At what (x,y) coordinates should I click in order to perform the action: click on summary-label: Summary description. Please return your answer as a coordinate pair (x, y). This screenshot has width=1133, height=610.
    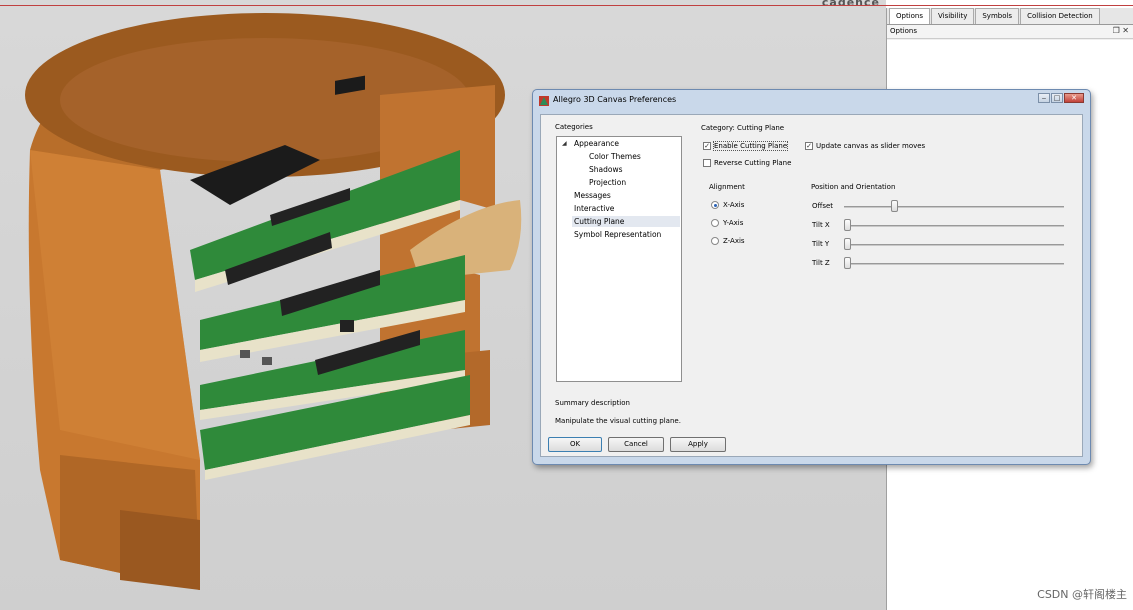
    Looking at the image, I should click on (592, 403).